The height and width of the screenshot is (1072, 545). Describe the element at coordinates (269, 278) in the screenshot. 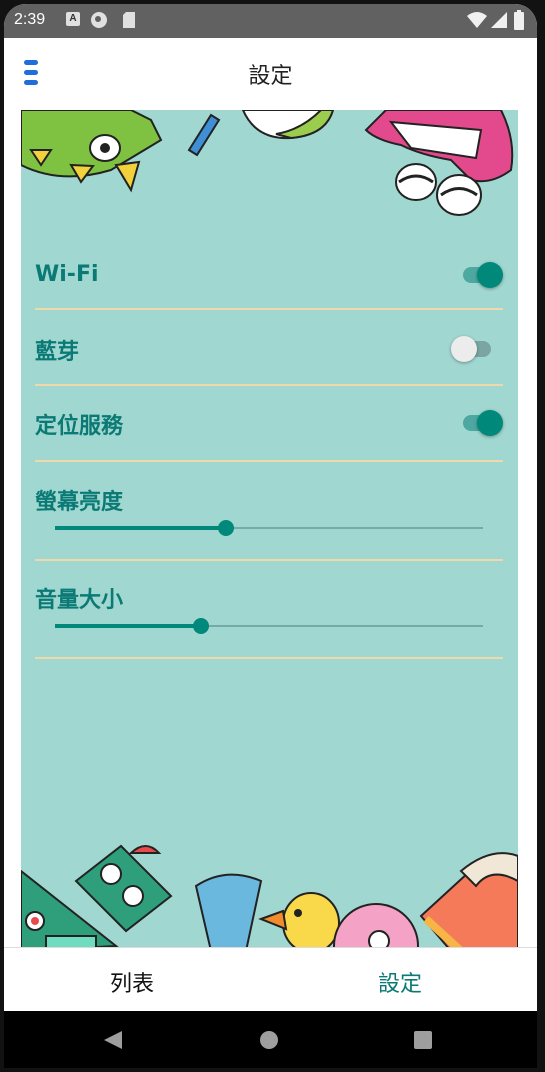

I see `wifi-setting-row: Wi-Fi` at that location.